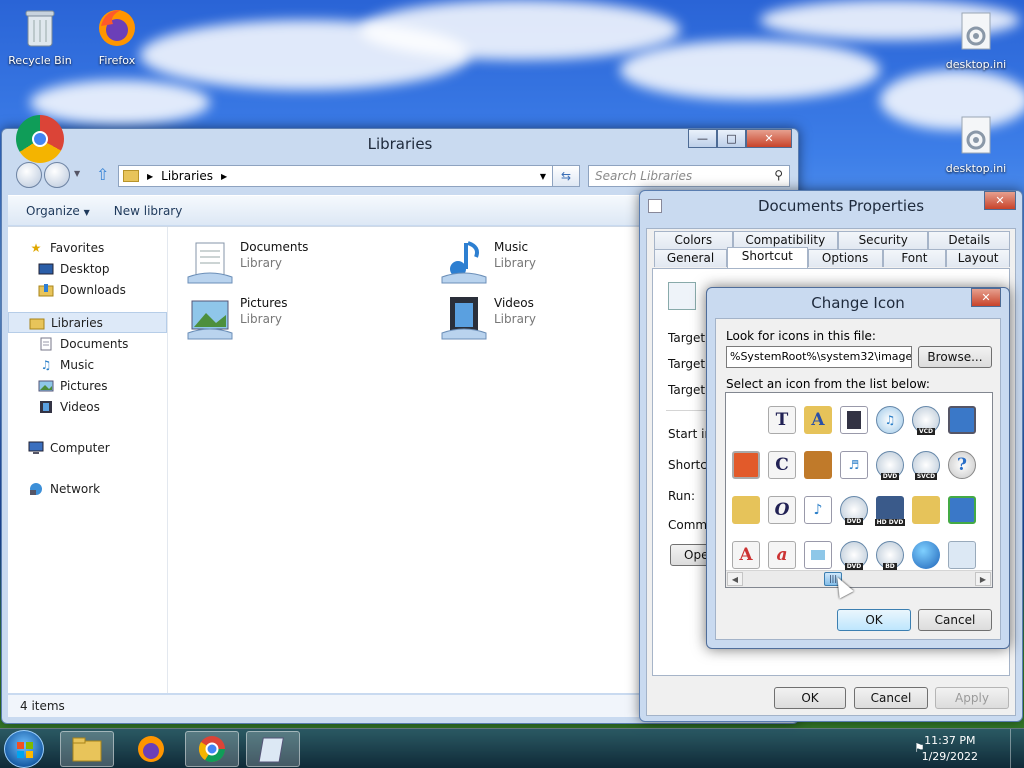 The image size is (1024, 768). I want to click on fonts-folder-icon: A, so click(818, 419).